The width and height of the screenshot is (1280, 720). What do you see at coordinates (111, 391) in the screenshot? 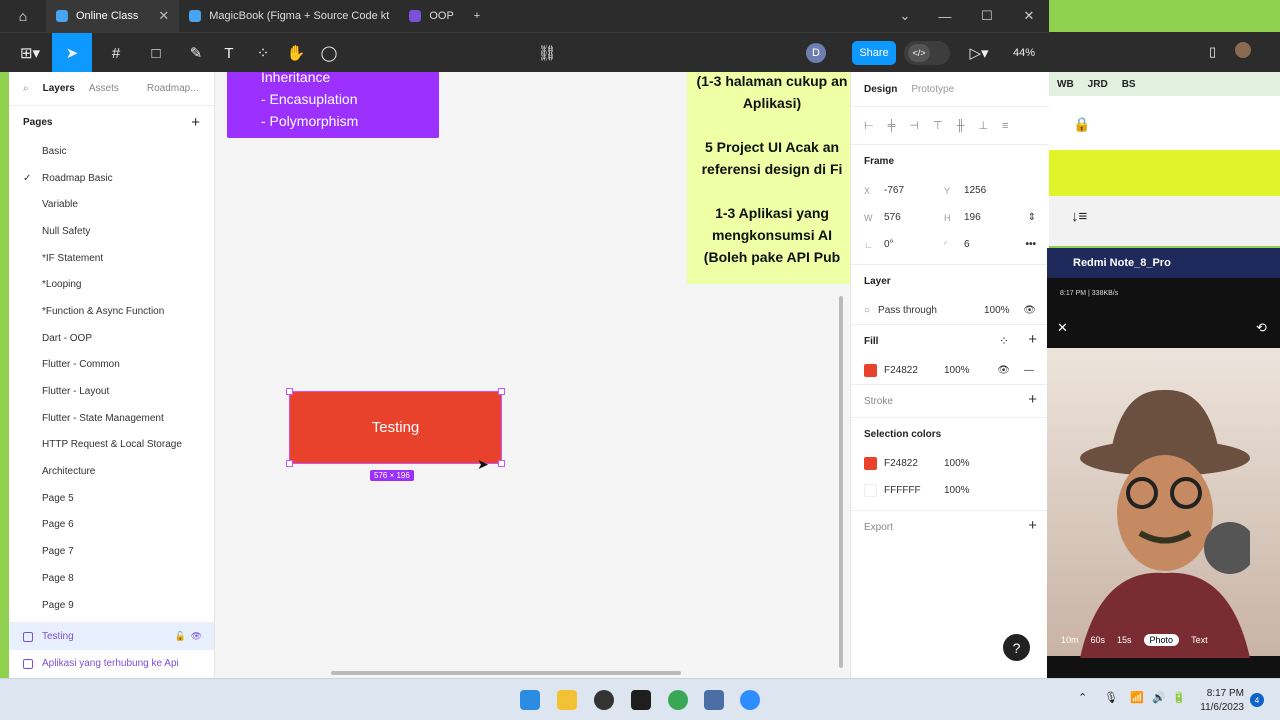
I see `page-item: Flutter - Layout` at bounding box center [111, 391].